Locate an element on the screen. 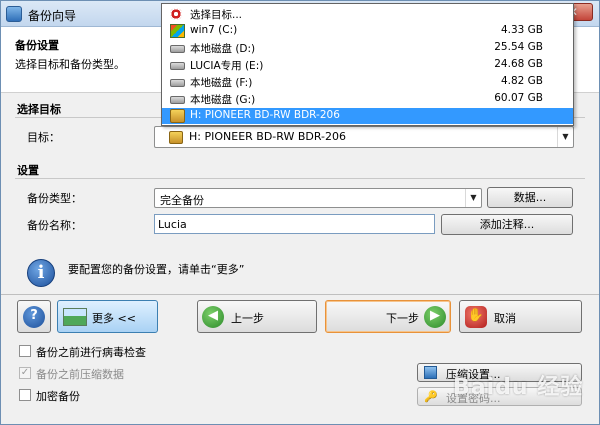 The image size is (600, 425). backup-name-field is located at coordinates (294, 224).